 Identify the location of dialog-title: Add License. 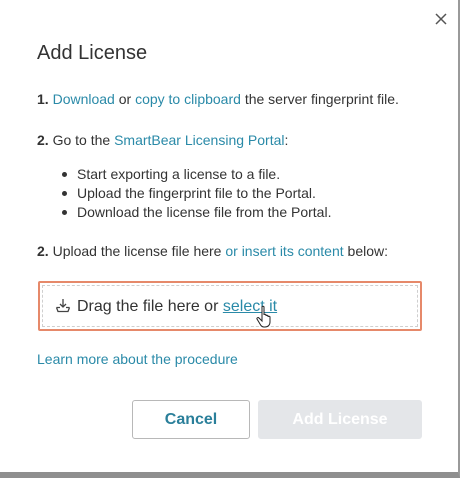
(92, 53).